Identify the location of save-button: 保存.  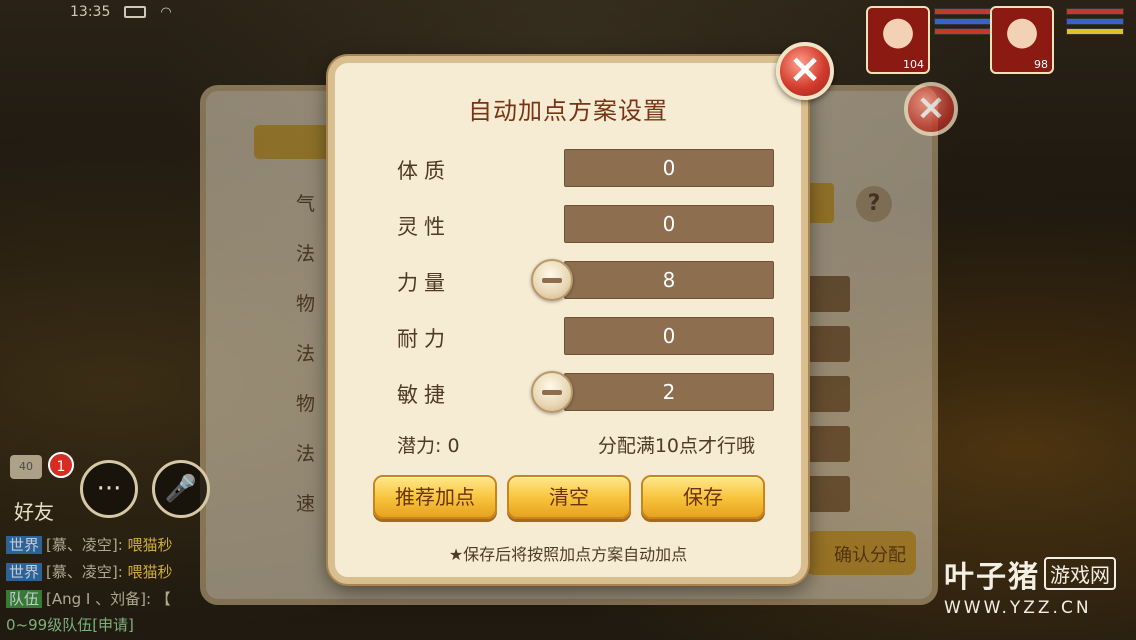
(703, 497).